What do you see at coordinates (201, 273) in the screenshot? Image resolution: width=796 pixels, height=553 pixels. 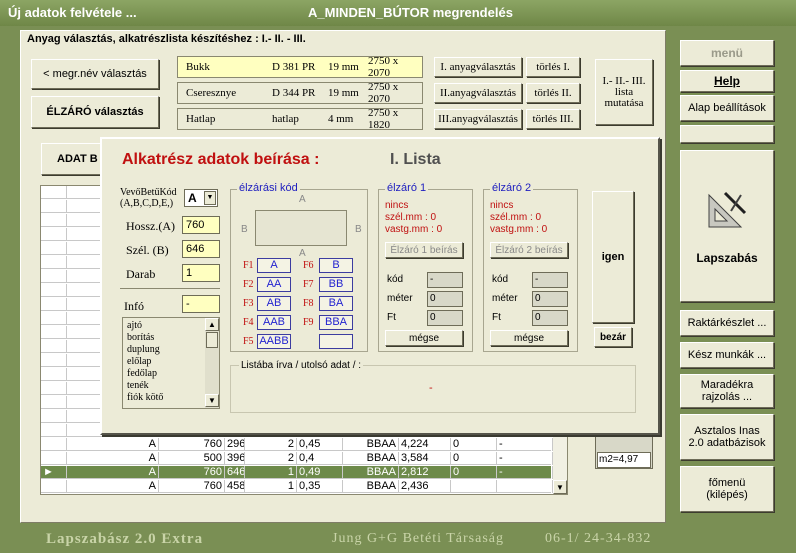 I see `count-field: 1` at bounding box center [201, 273].